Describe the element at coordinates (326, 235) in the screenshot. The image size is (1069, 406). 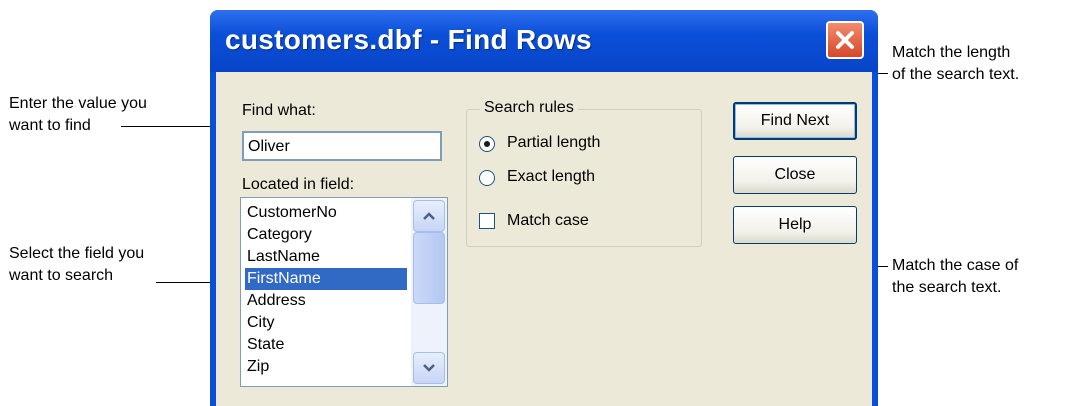
I see `list-item: Category` at that location.